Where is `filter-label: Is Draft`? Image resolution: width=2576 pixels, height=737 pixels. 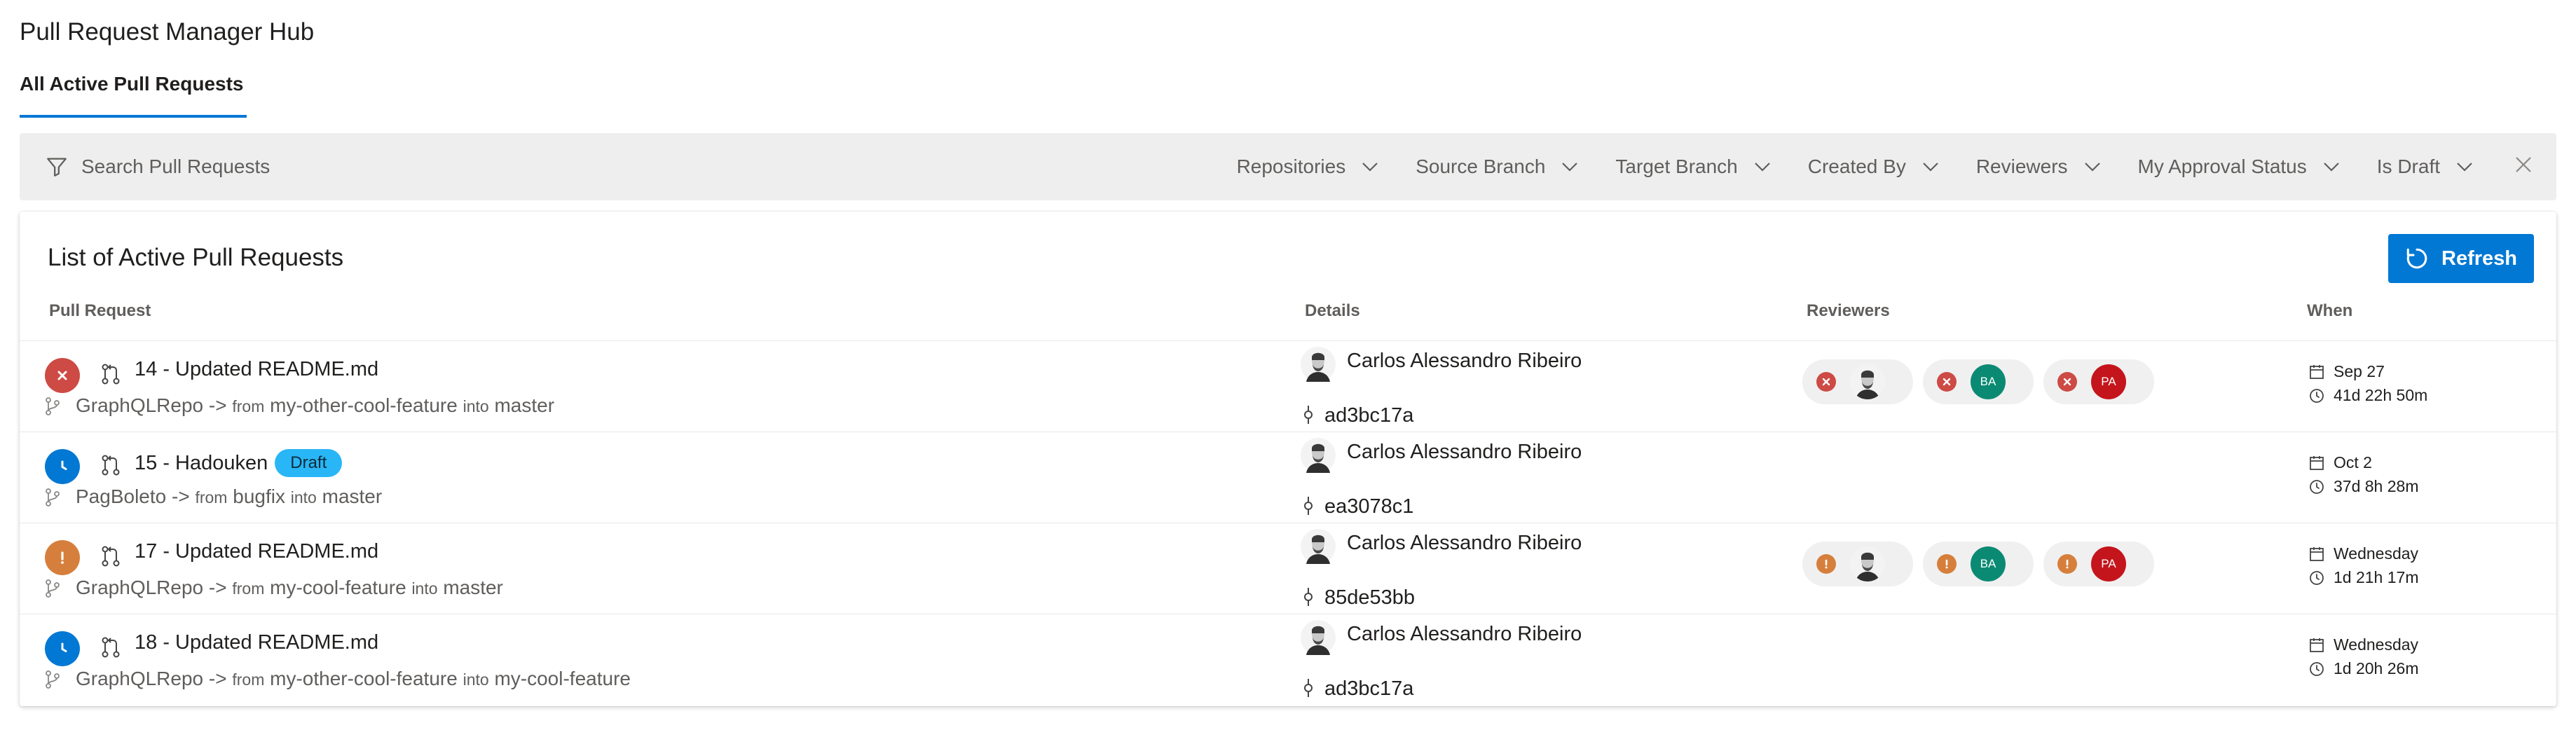
filter-label: Is Draft is located at coordinates (2408, 166).